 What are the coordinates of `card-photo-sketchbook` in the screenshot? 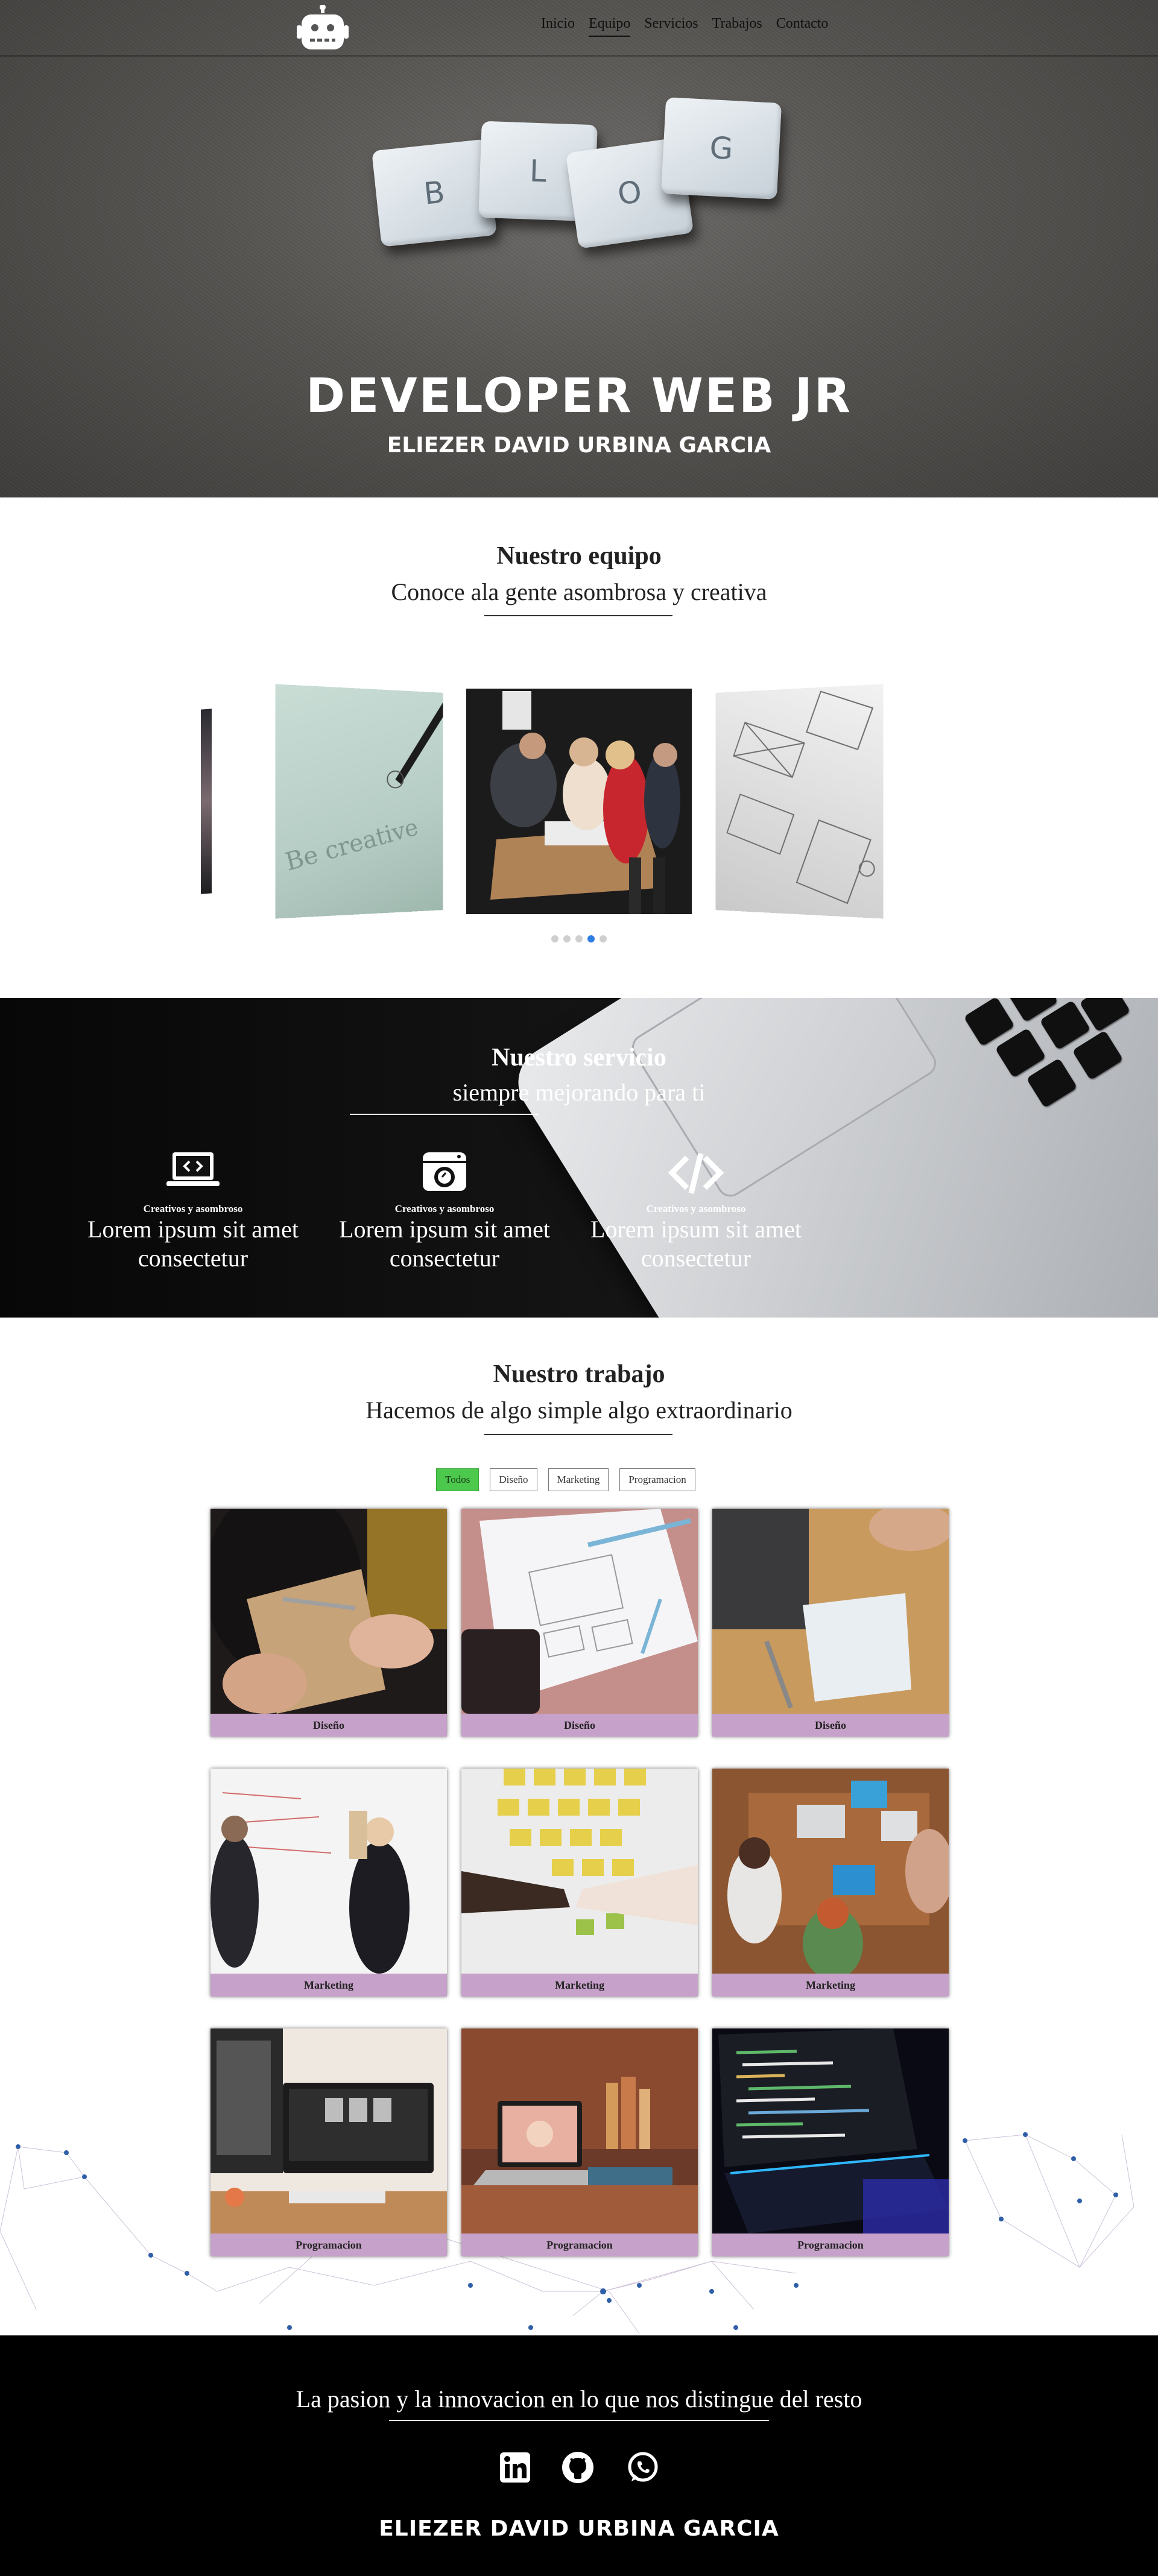 It's located at (579, 1612).